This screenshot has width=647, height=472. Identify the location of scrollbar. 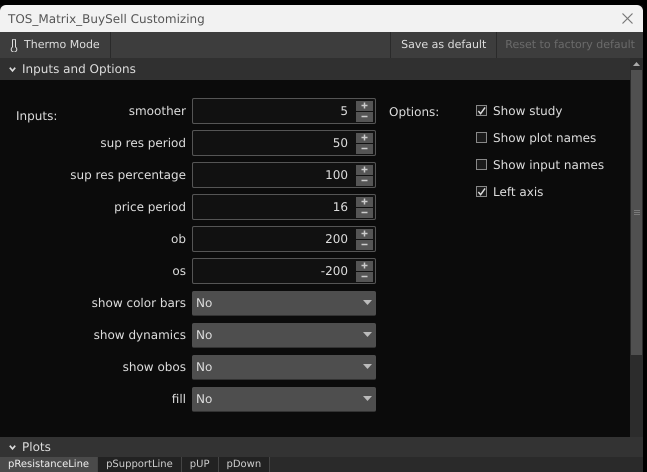
(636, 247).